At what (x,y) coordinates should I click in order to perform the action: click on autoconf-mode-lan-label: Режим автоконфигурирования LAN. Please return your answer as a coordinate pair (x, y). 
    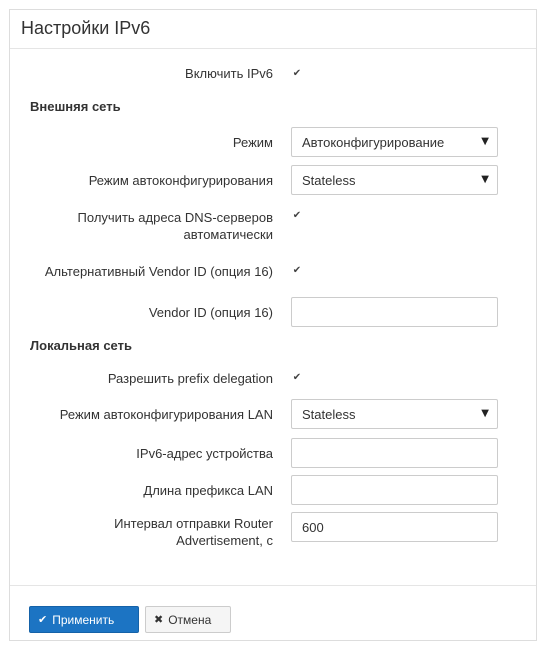
    Looking at the image, I should click on (166, 414).